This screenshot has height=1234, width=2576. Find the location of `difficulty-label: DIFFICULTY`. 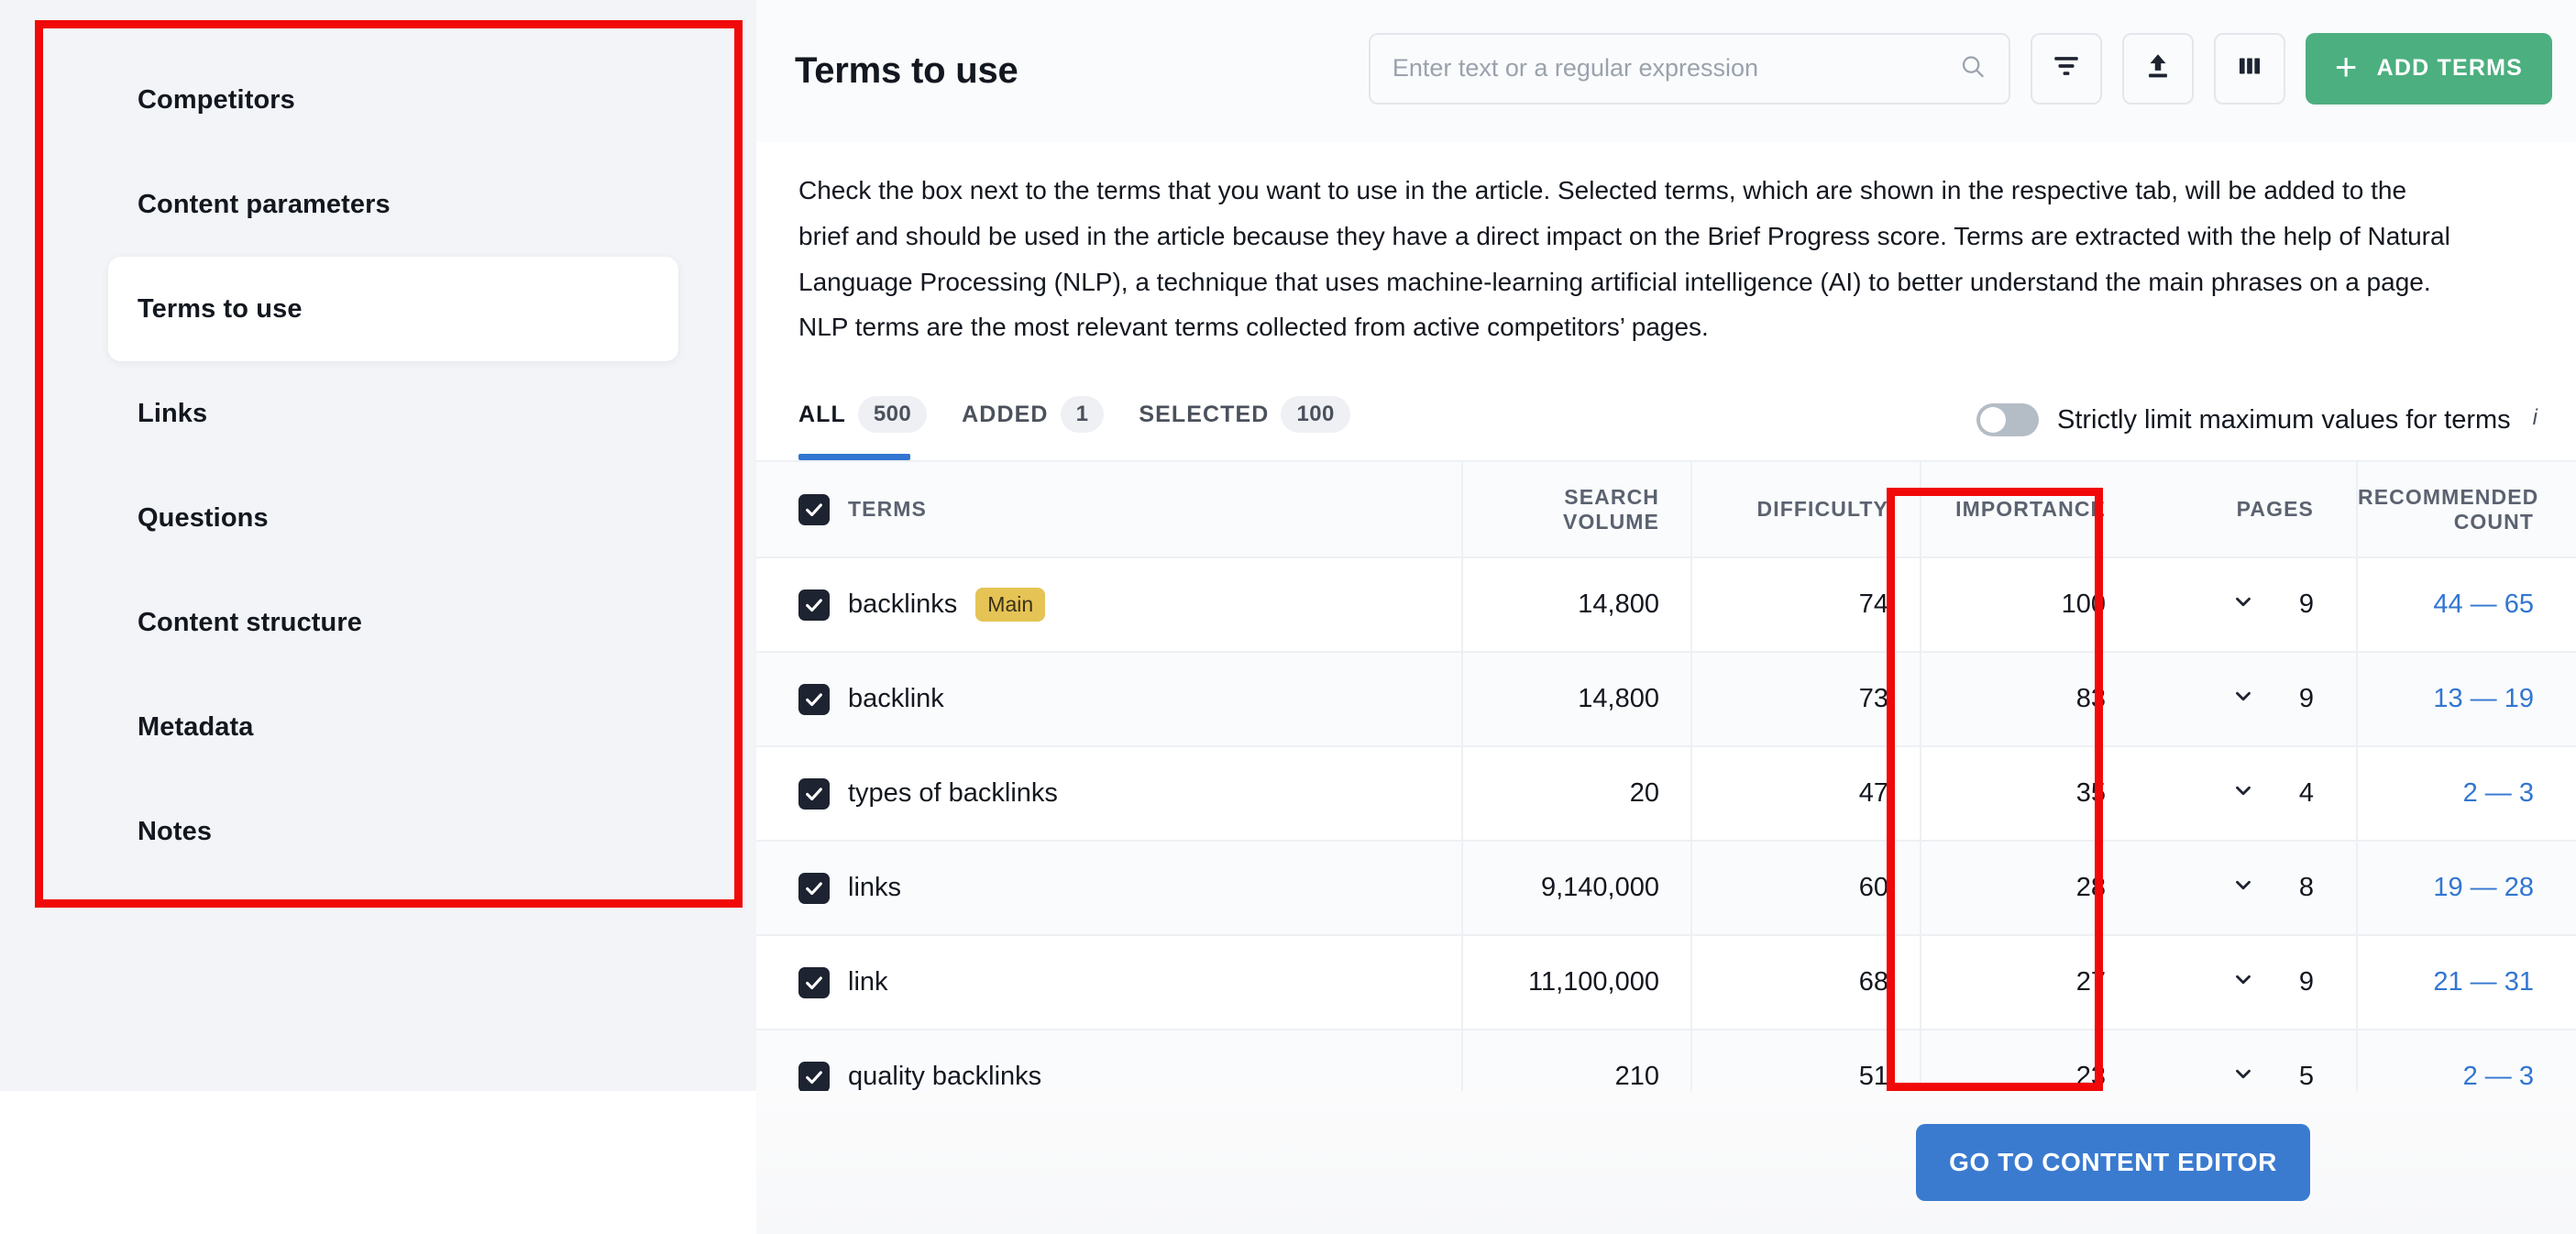

difficulty-label: DIFFICULTY is located at coordinates (1822, 509).